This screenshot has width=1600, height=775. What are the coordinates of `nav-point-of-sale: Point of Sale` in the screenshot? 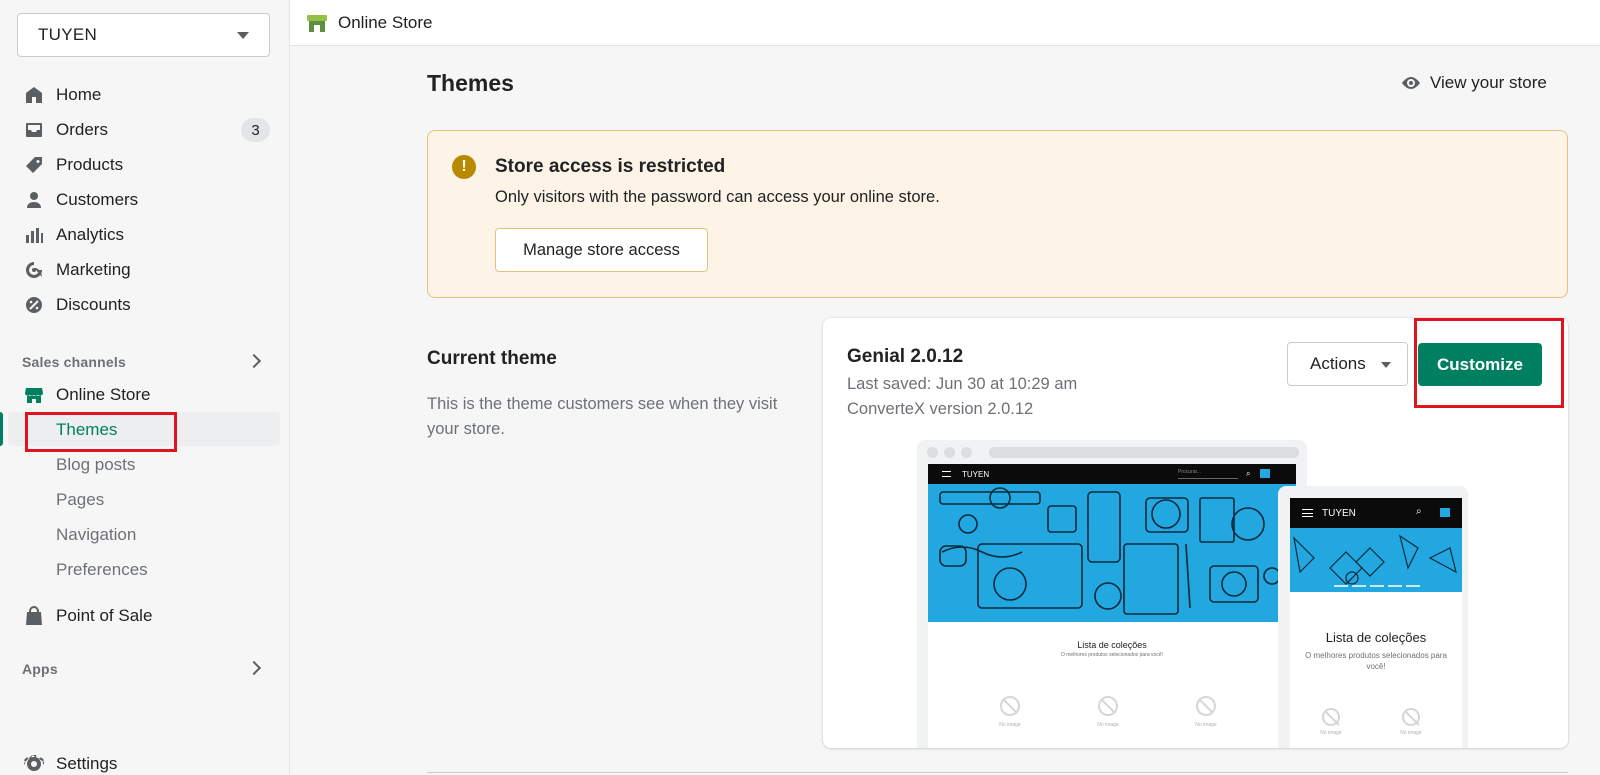 It's located at (88, 616).